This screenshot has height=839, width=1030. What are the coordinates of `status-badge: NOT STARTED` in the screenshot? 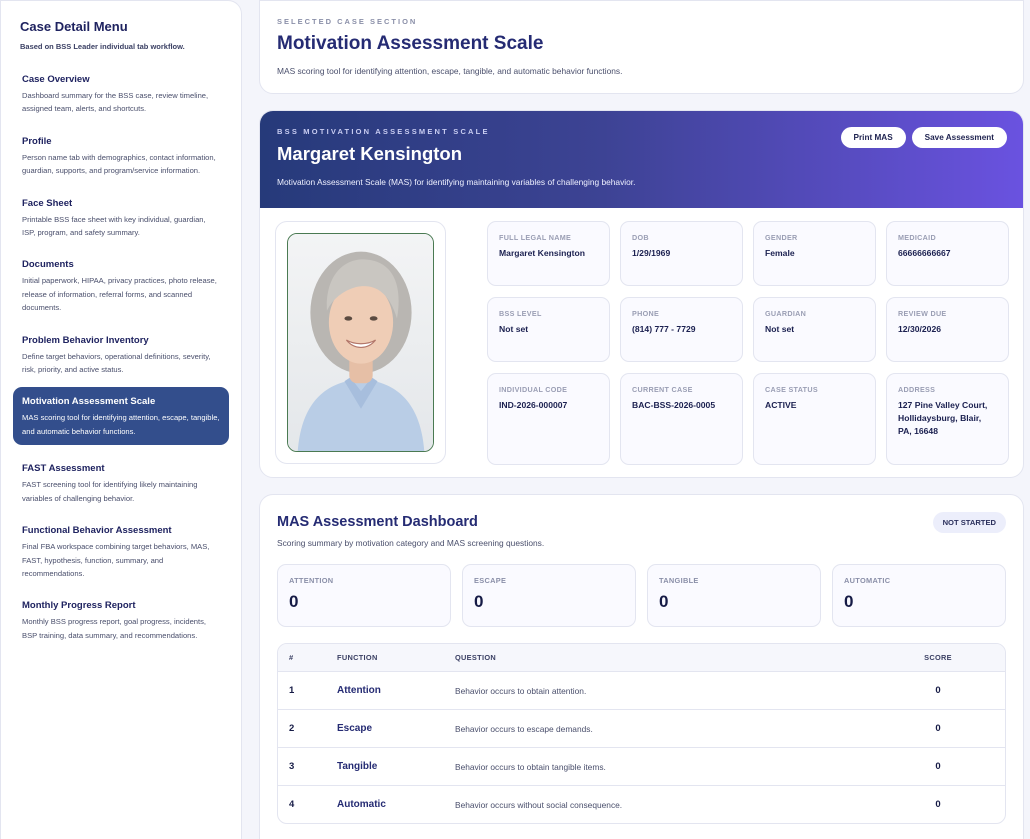 It's located at (969, 522).